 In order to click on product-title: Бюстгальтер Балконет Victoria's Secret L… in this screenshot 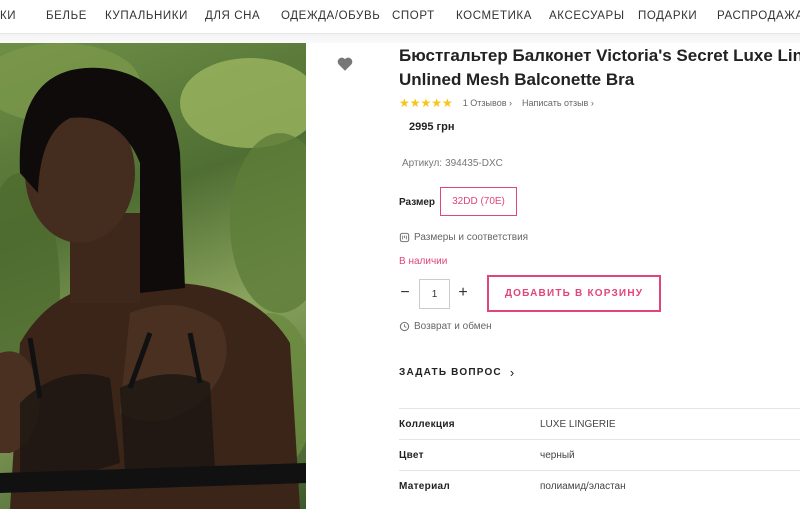, I will do `click(599, 68)`.